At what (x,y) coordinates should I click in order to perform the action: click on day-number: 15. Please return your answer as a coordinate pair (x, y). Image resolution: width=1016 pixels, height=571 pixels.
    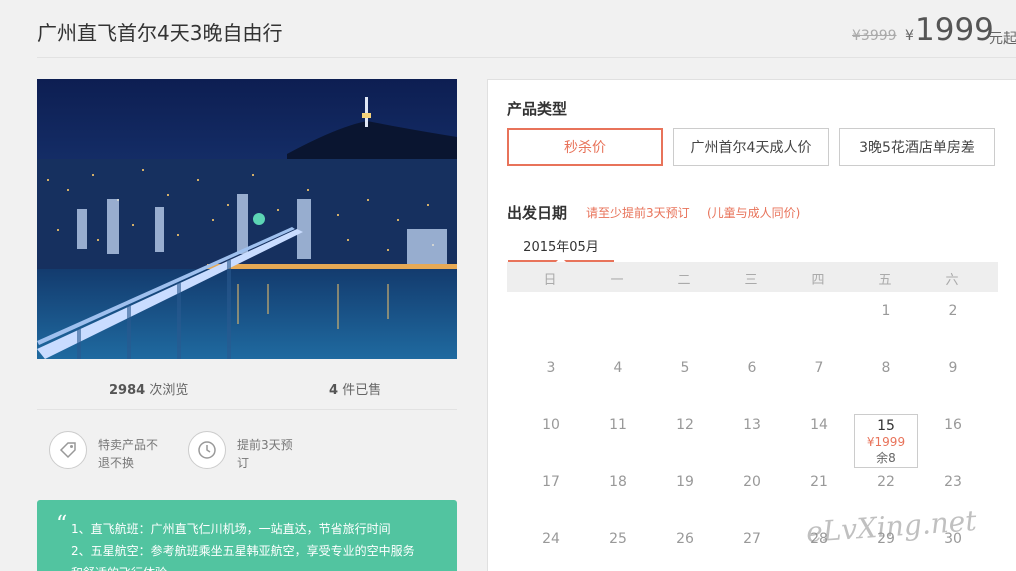
    Looking at the image, I should click on (886, 426).